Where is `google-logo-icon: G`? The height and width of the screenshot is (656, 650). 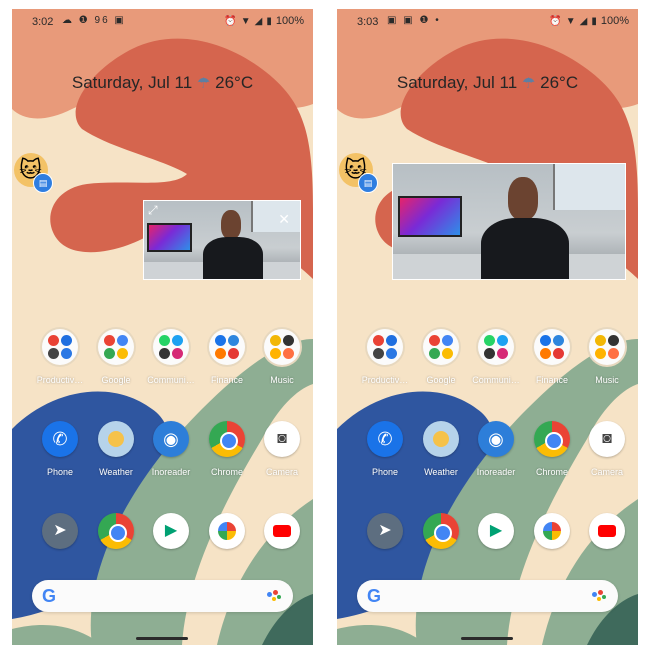
google-logo-icon: G is located at coordinates (49, 596).